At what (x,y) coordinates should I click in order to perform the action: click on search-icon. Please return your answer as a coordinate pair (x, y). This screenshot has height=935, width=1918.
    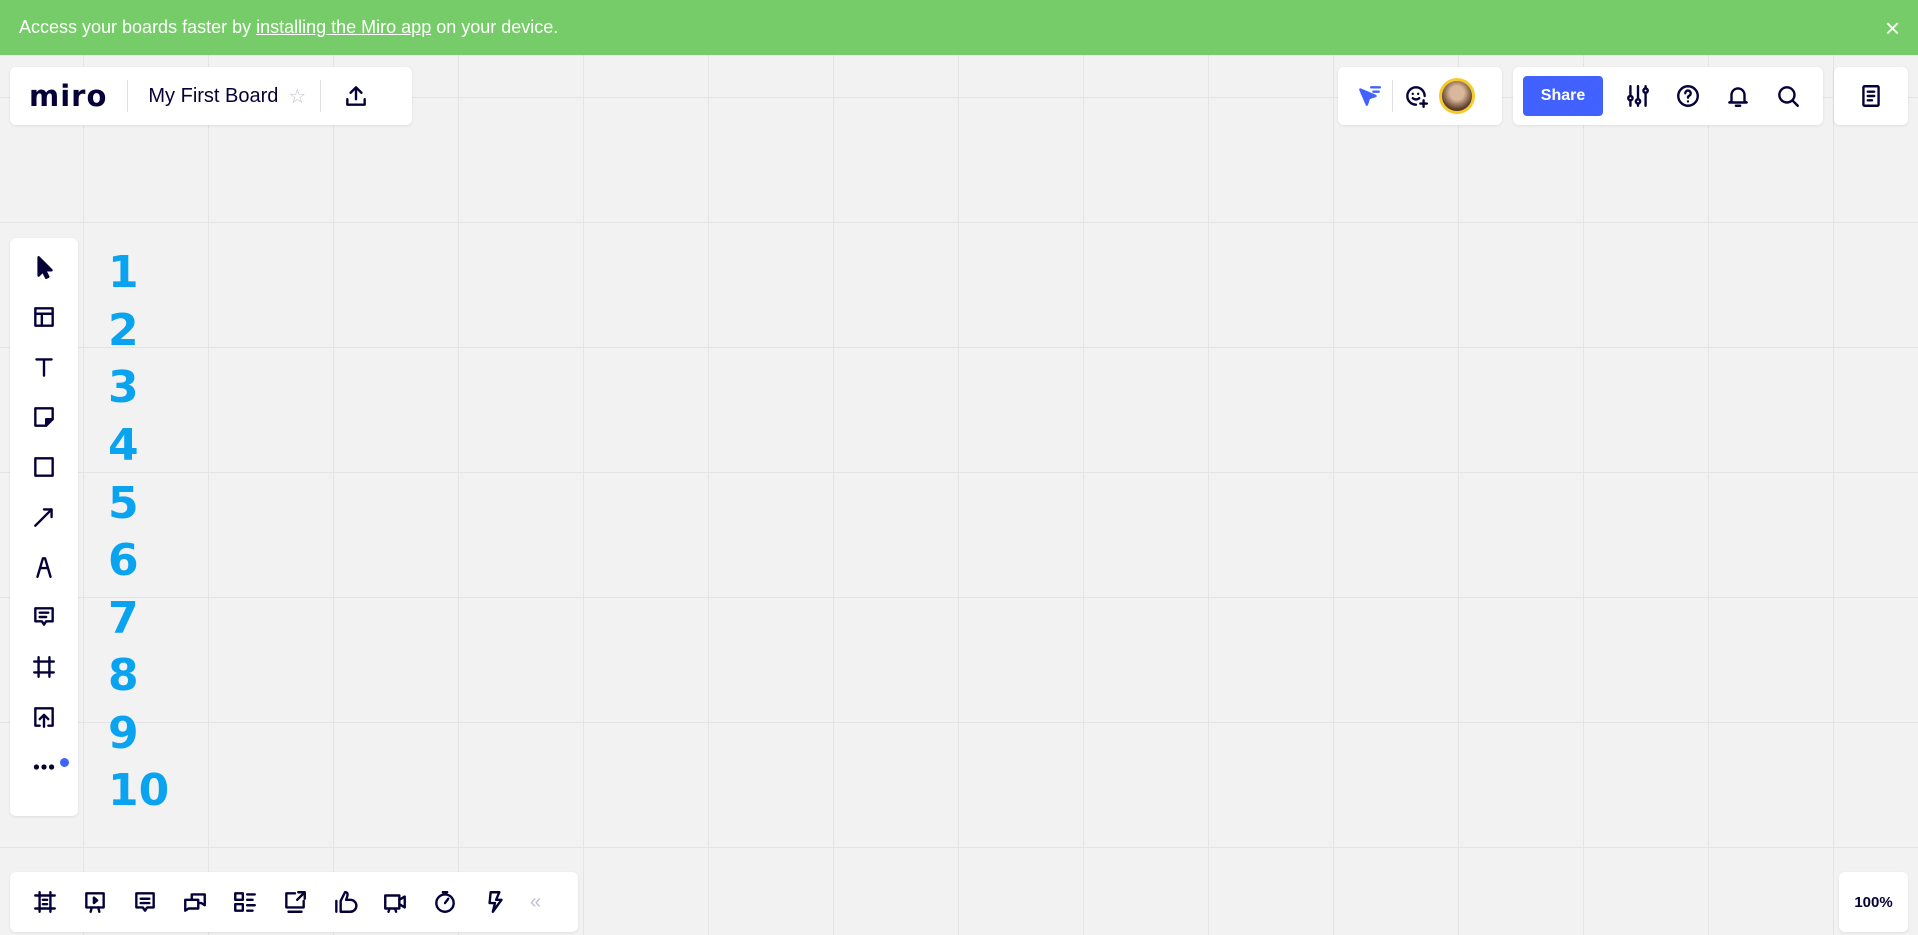
    Looking at the image, I should click on (1788, 96).